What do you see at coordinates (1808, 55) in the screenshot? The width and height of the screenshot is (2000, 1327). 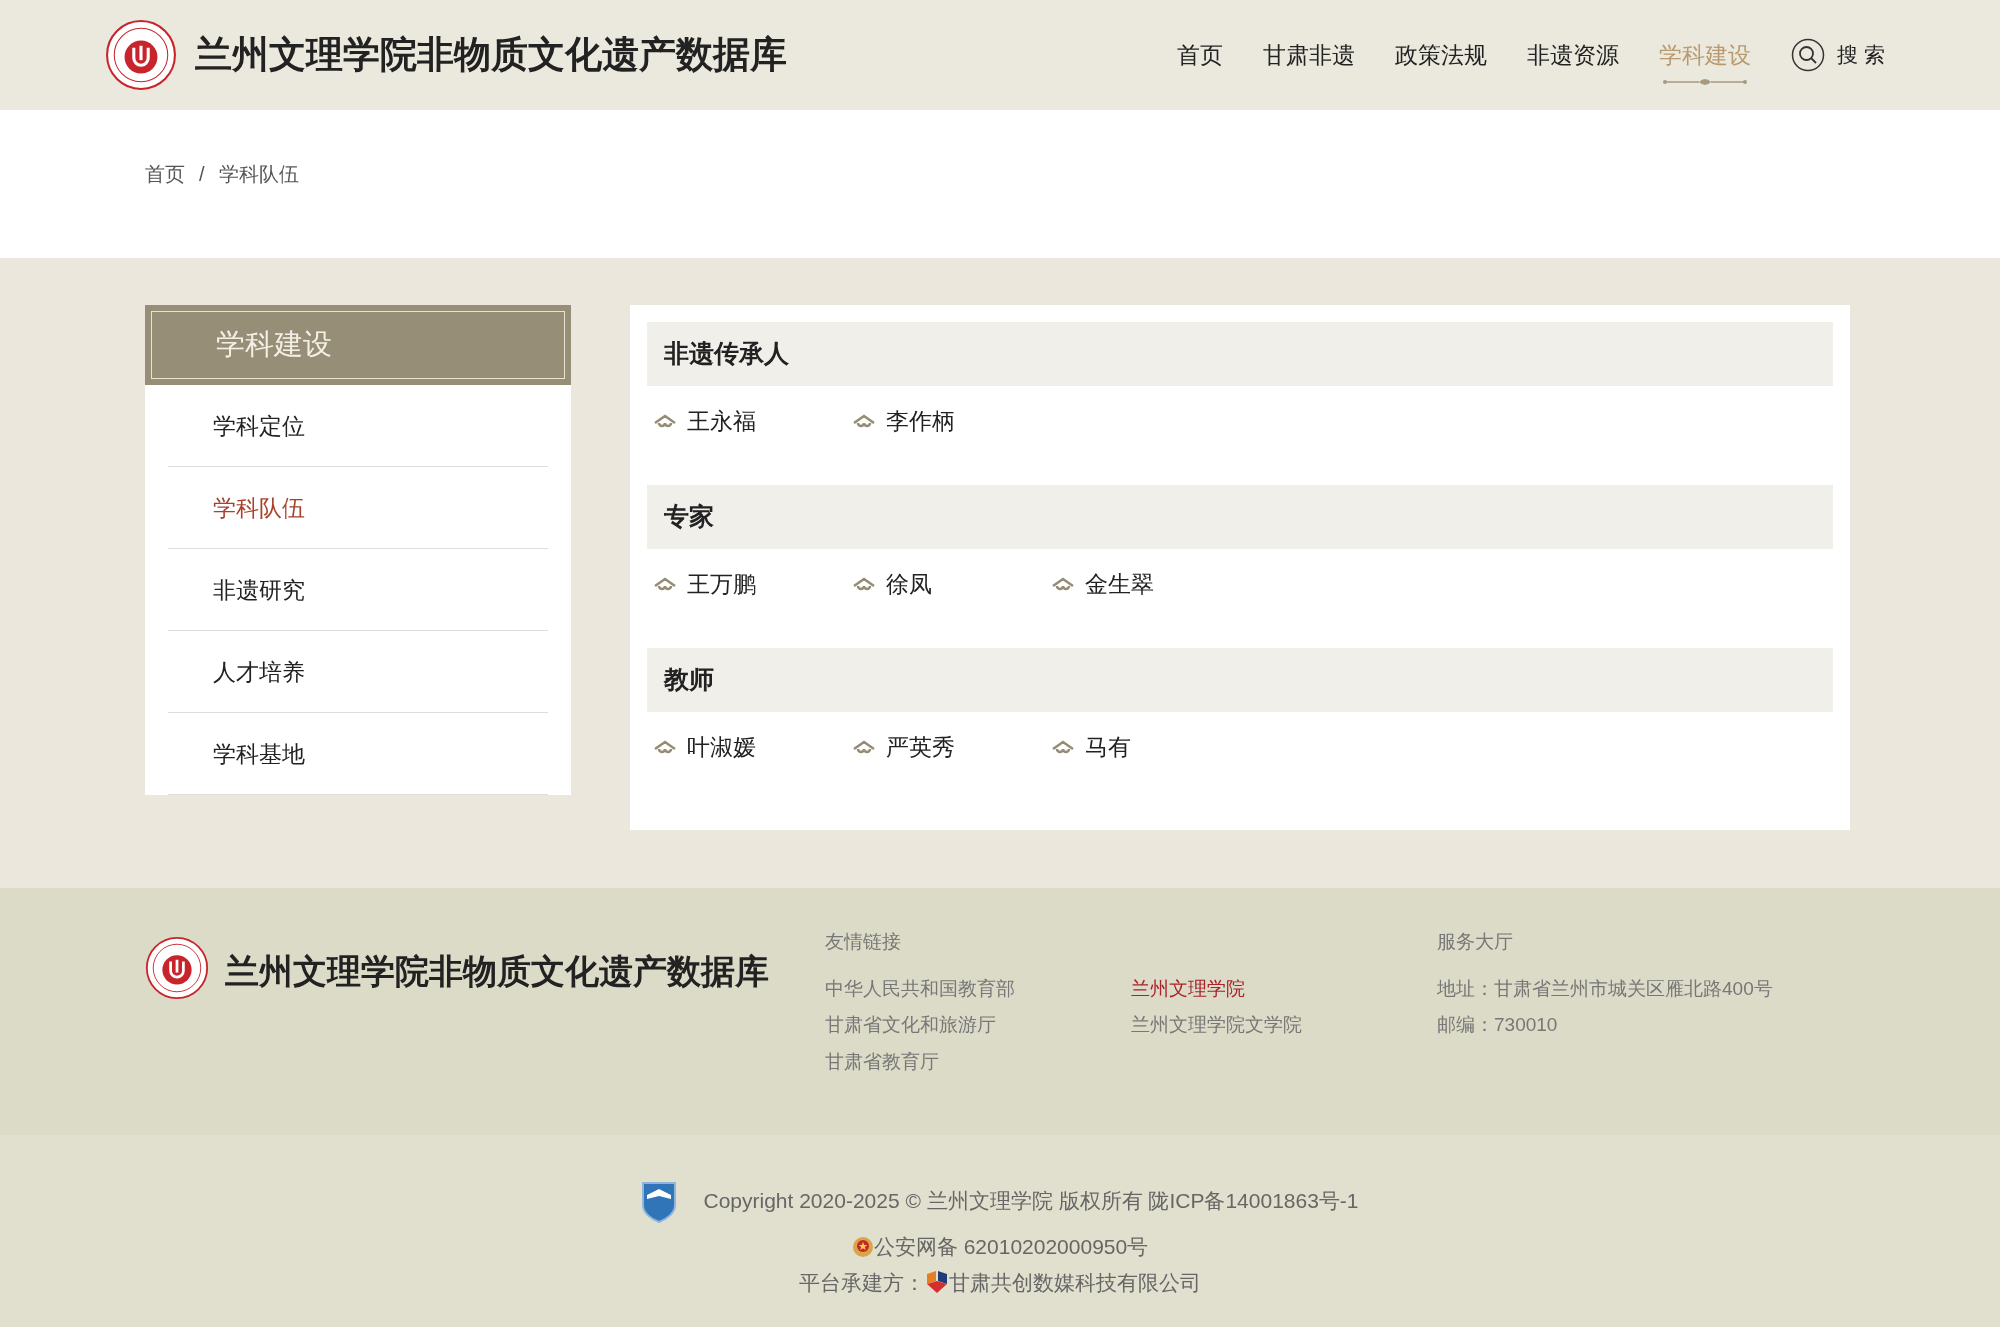 I see `search-icon` at bounding box center [1808, 55].